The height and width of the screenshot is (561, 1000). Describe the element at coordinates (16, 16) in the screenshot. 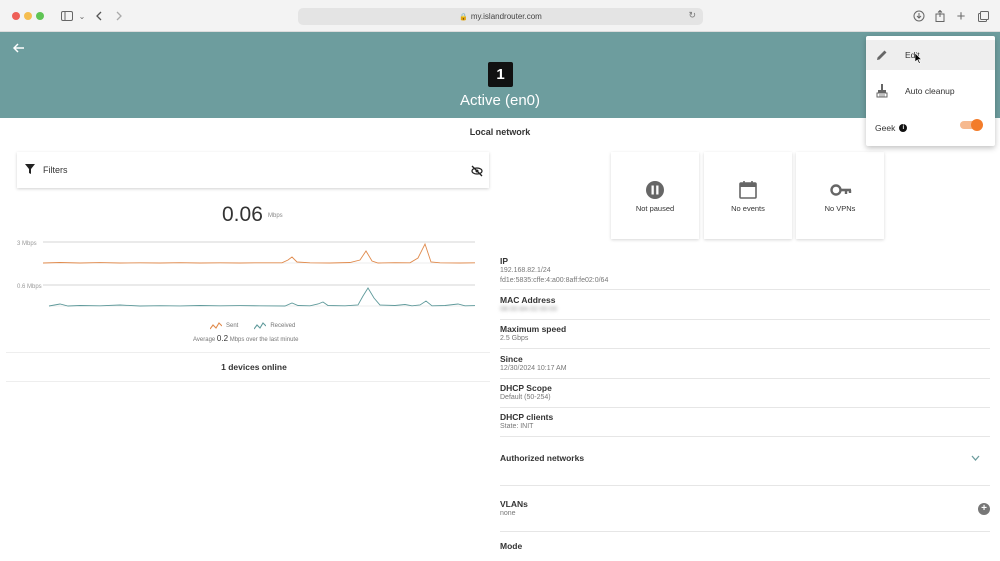

I see `close-window-button` at that location.